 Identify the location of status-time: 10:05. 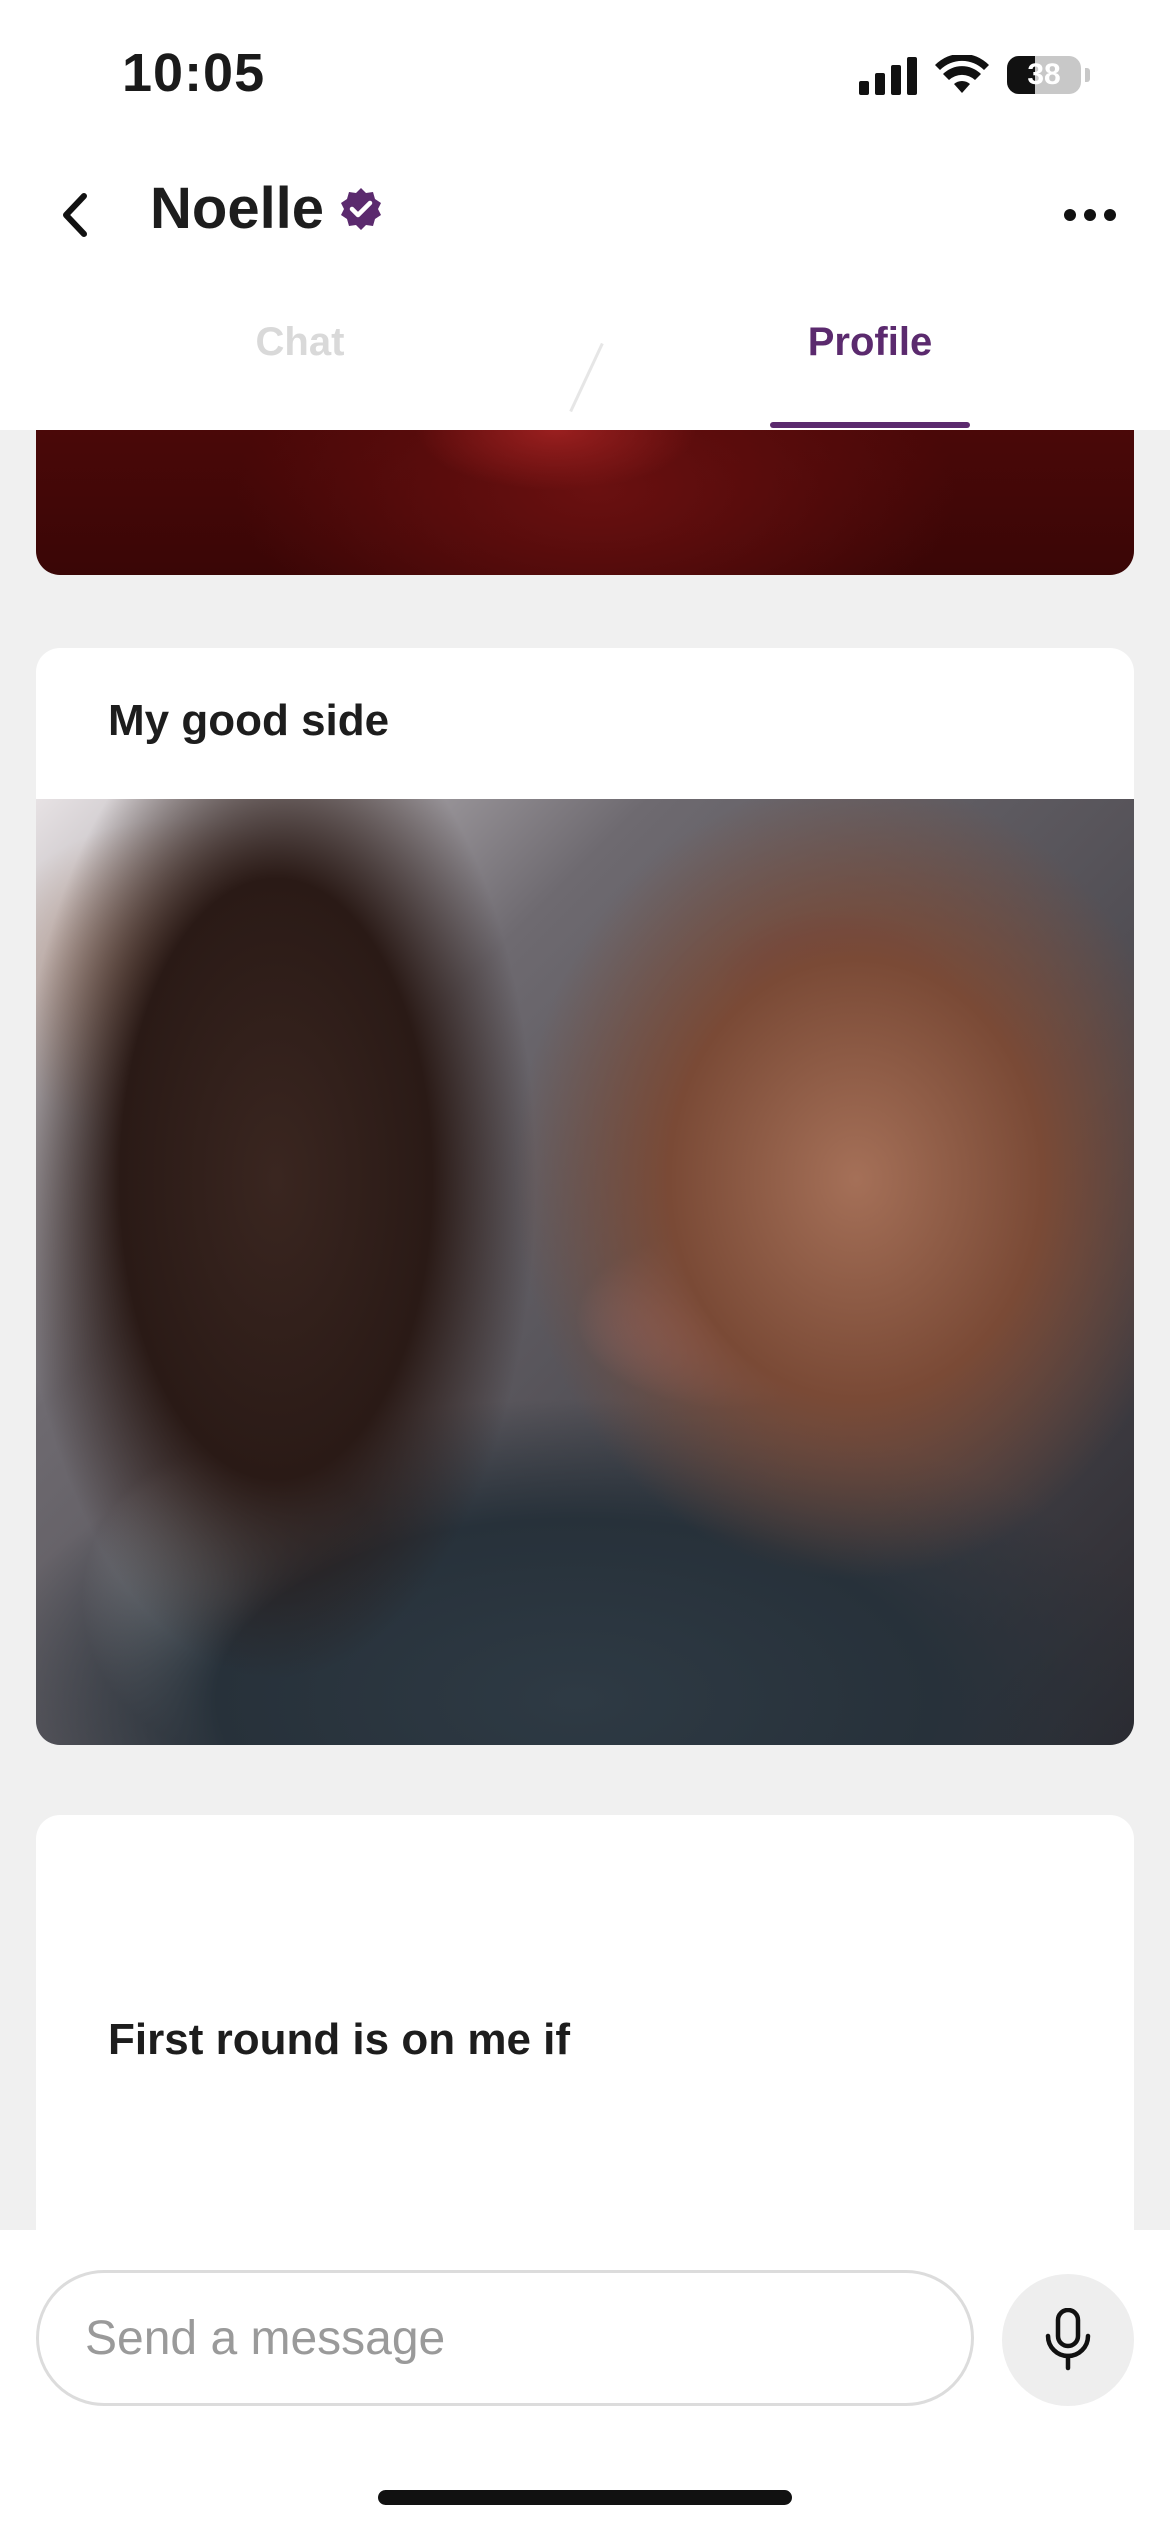
(194, 73).